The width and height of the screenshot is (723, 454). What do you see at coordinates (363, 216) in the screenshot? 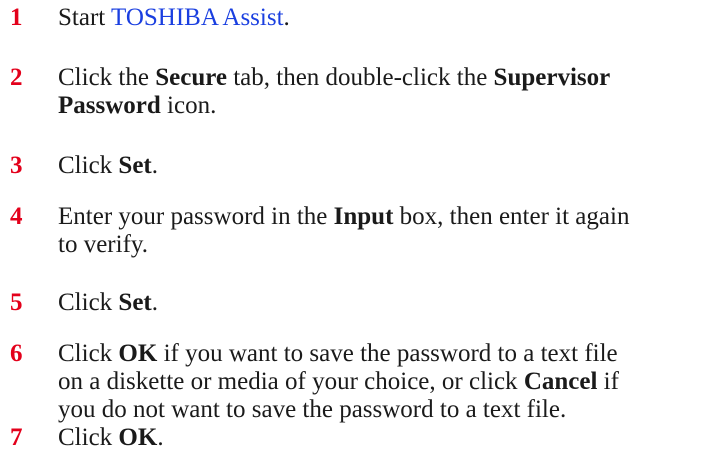
I see `ui-term-input: Input` at bounding box center [363, 216].